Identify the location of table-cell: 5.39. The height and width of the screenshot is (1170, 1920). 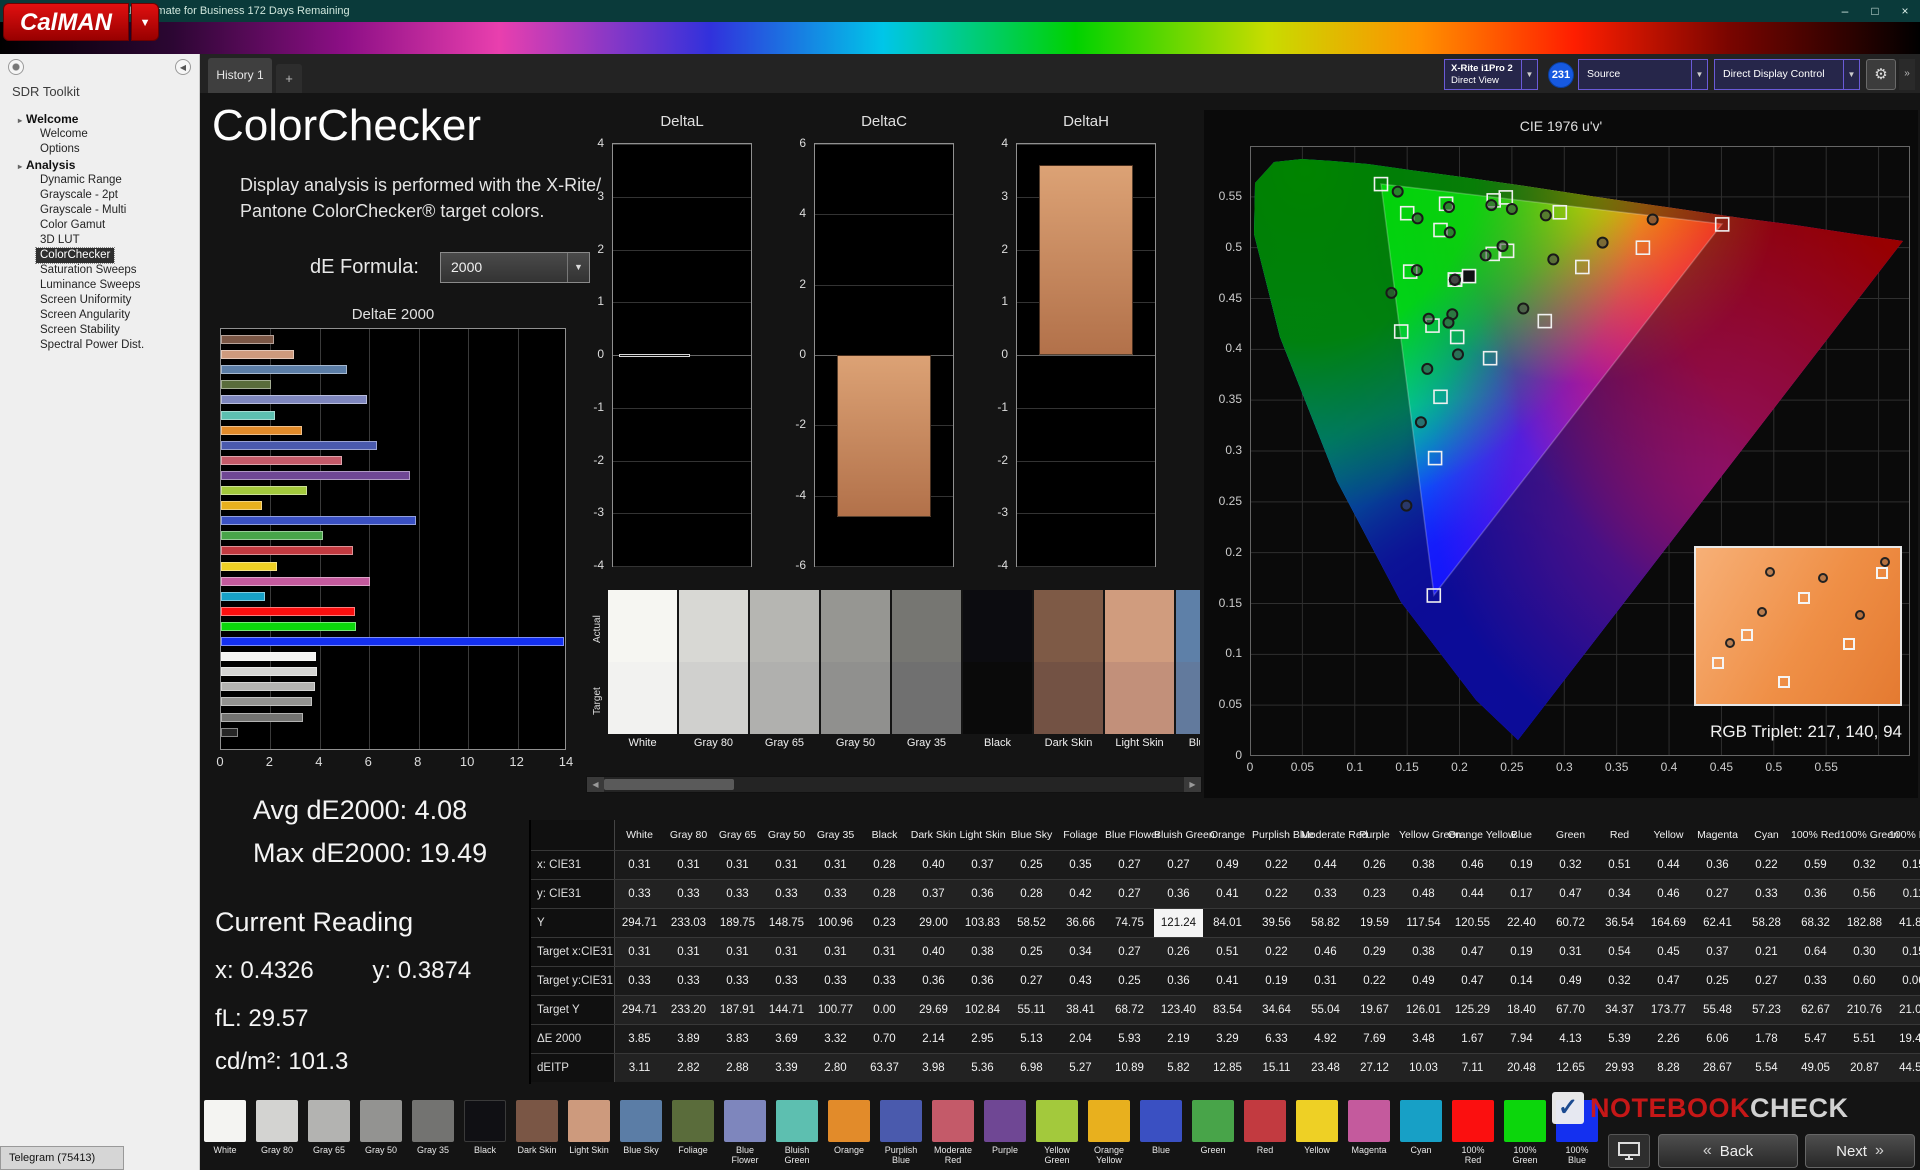
(1619, 1039).